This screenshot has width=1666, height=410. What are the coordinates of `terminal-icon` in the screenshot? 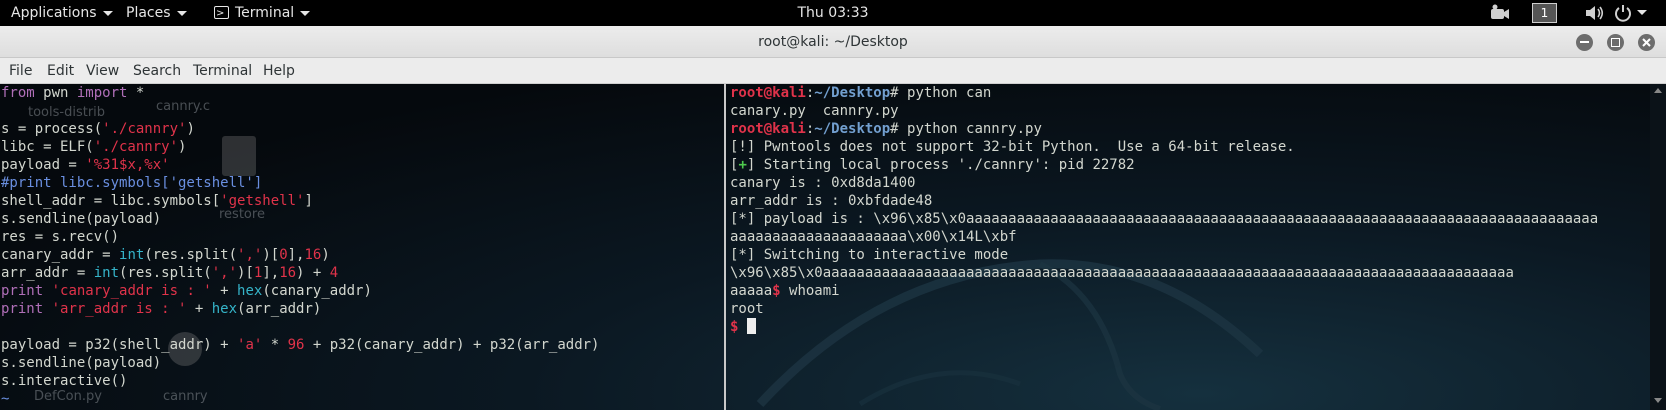 It's located at (221, 14).